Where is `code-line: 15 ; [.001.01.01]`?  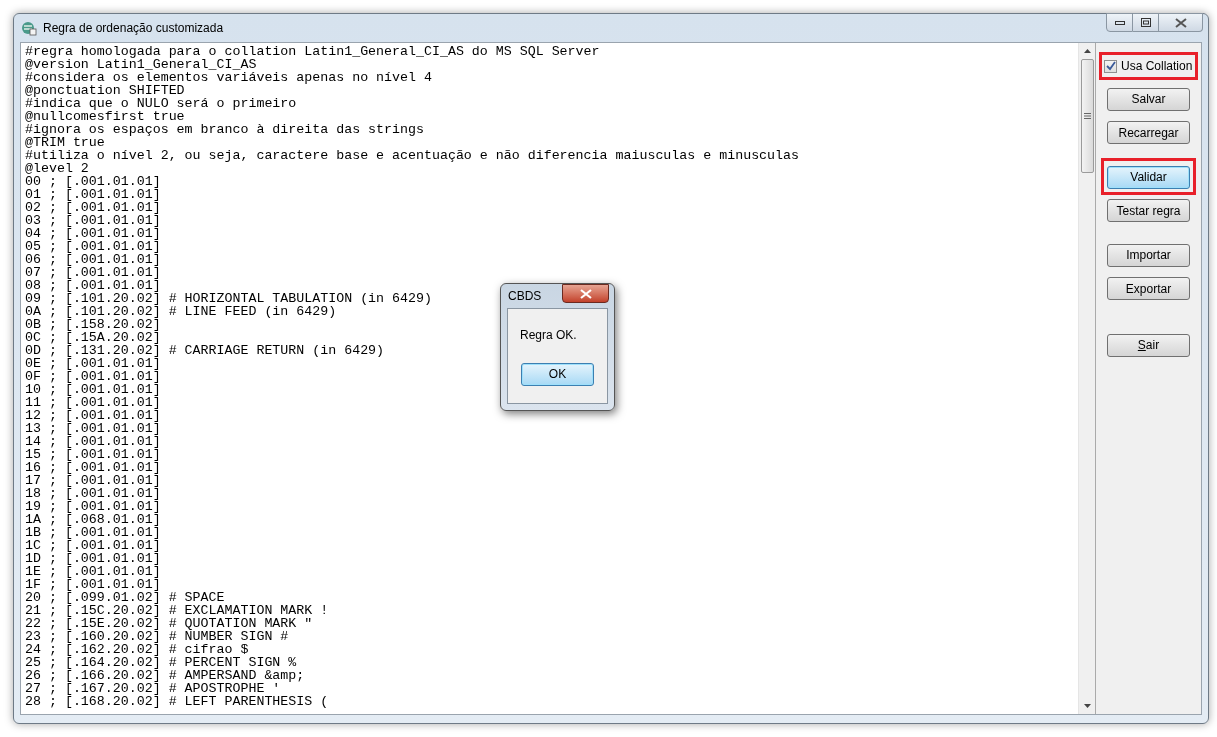 code-line: 15 ; [.001.01.01] is located at coordinates (93, 454).